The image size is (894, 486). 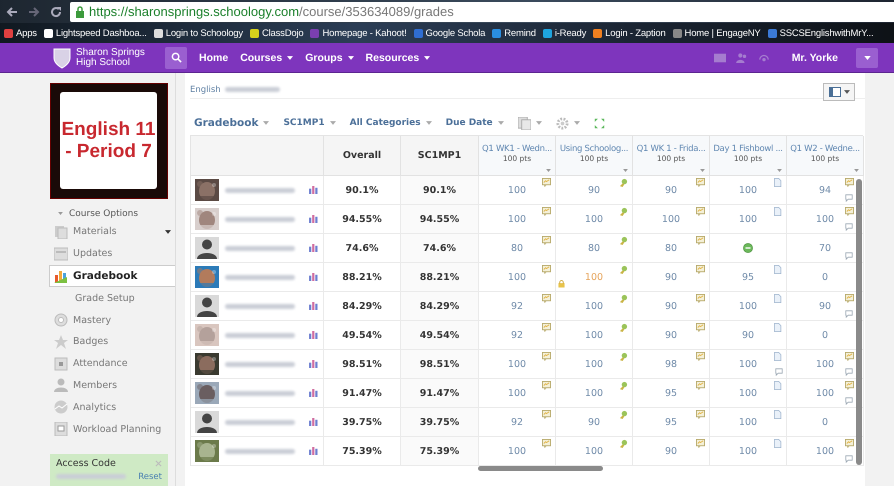 What do you see at coordinates (671, 248) in the screenshot?
I see `grade-value: 80` at bounding box center [671, 248].